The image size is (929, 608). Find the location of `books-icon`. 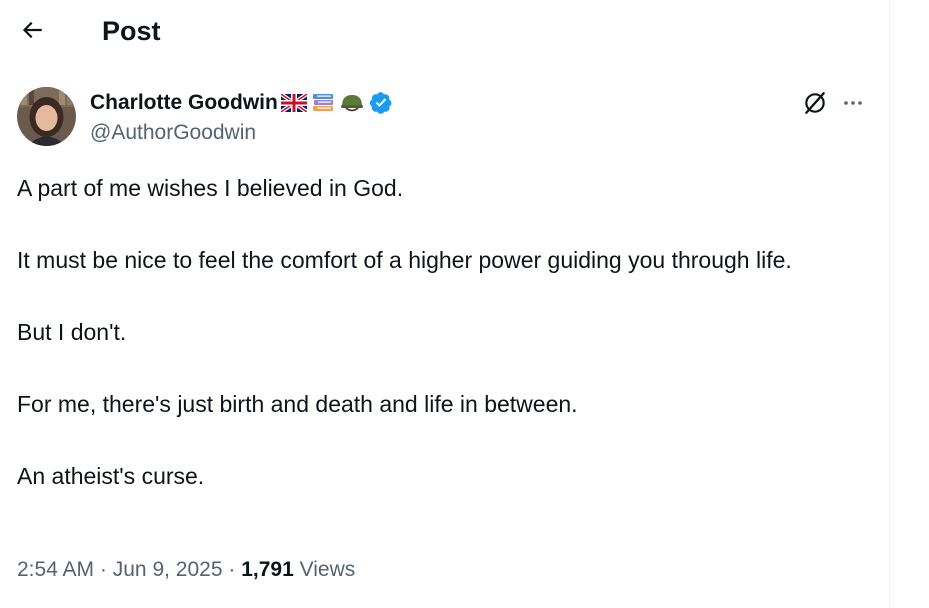

books-icon is located at coordinates (323, 103).